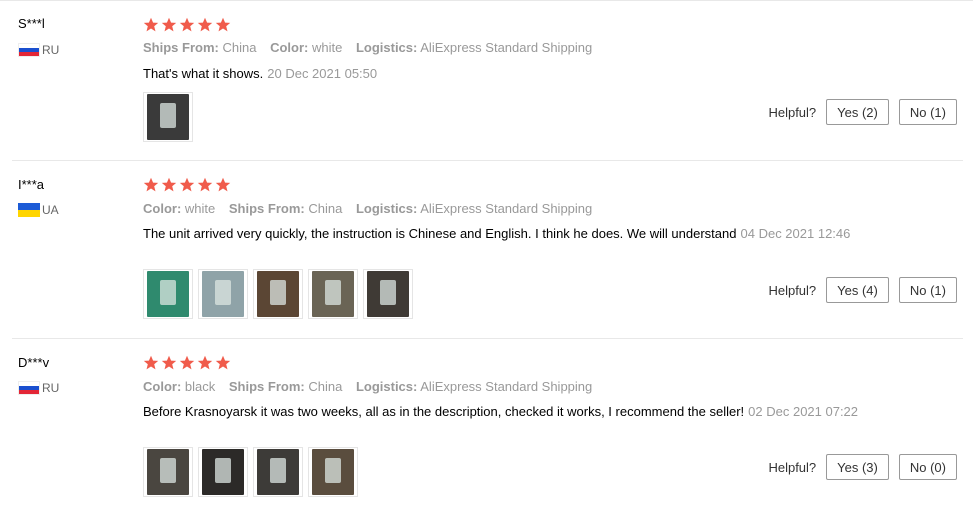 The height and width of the screenshot is (507, 973). Describe the element at coordinates (857, 467) in the screenshot. I see `helpful-yes-button: Yes (3)` at that location.